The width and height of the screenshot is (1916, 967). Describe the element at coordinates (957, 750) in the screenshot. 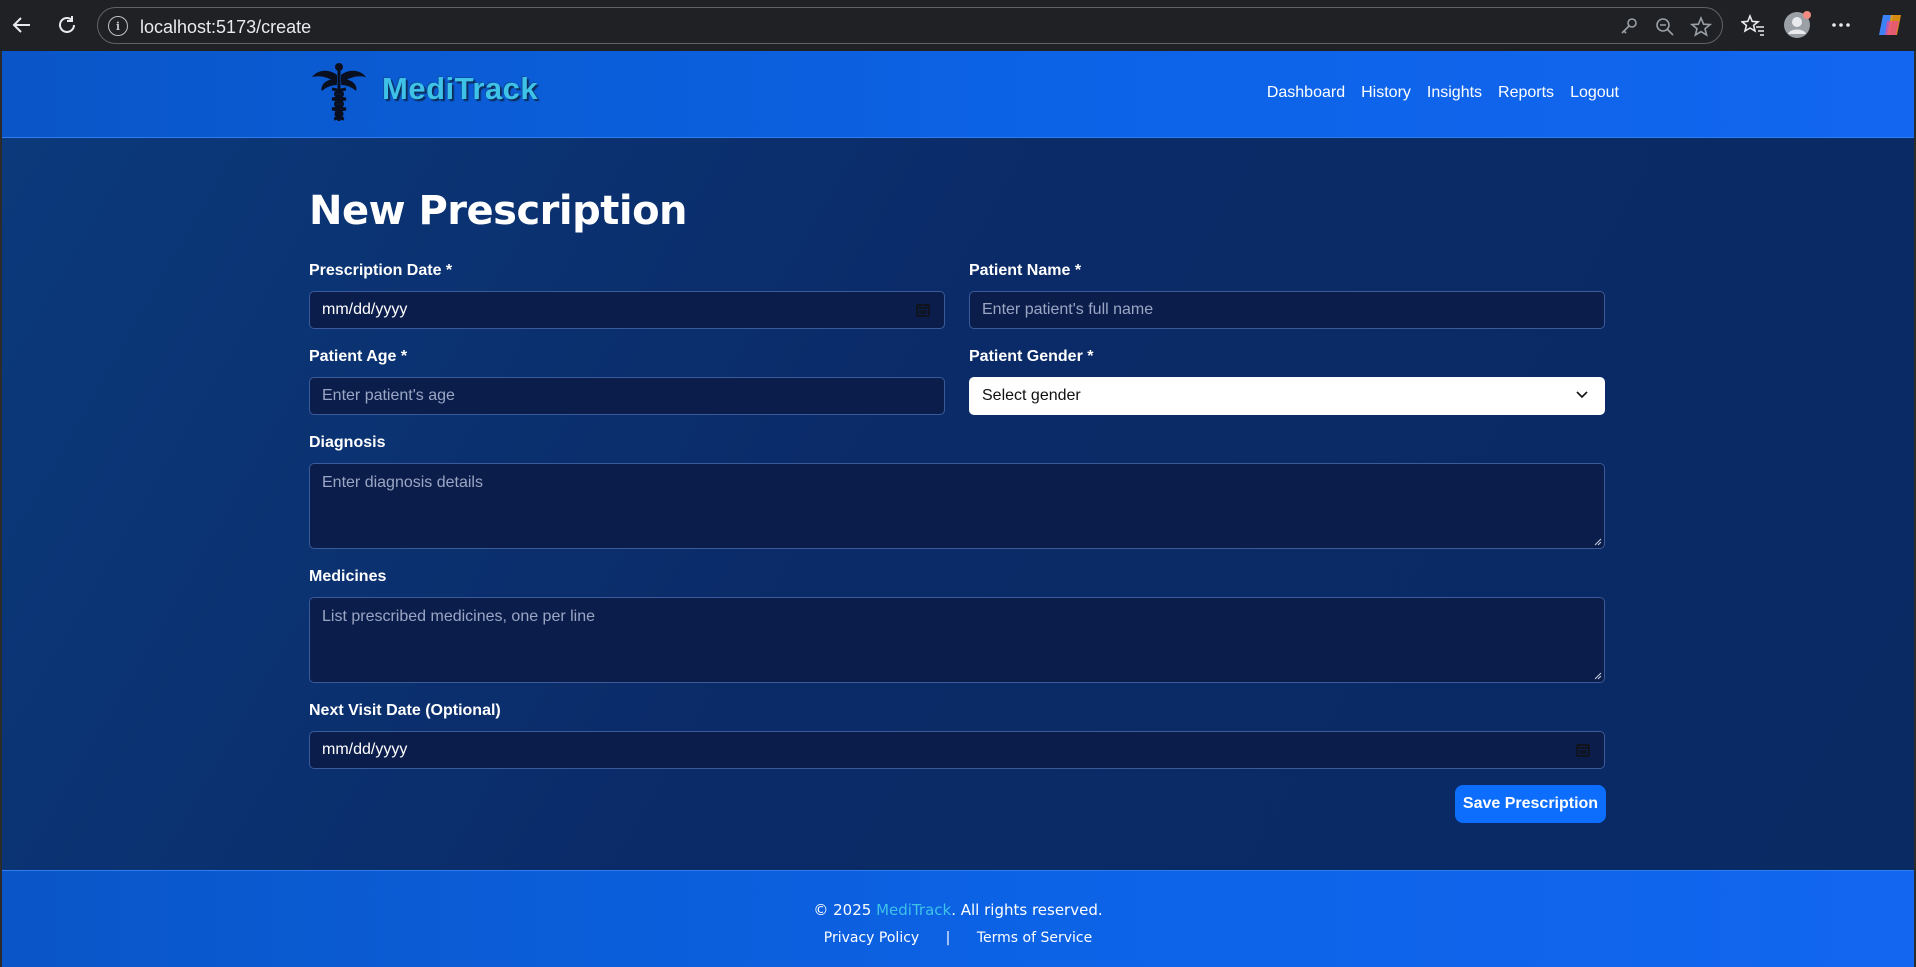

I see `next-visit-date-input: mm/dd/yyyy` at that location.